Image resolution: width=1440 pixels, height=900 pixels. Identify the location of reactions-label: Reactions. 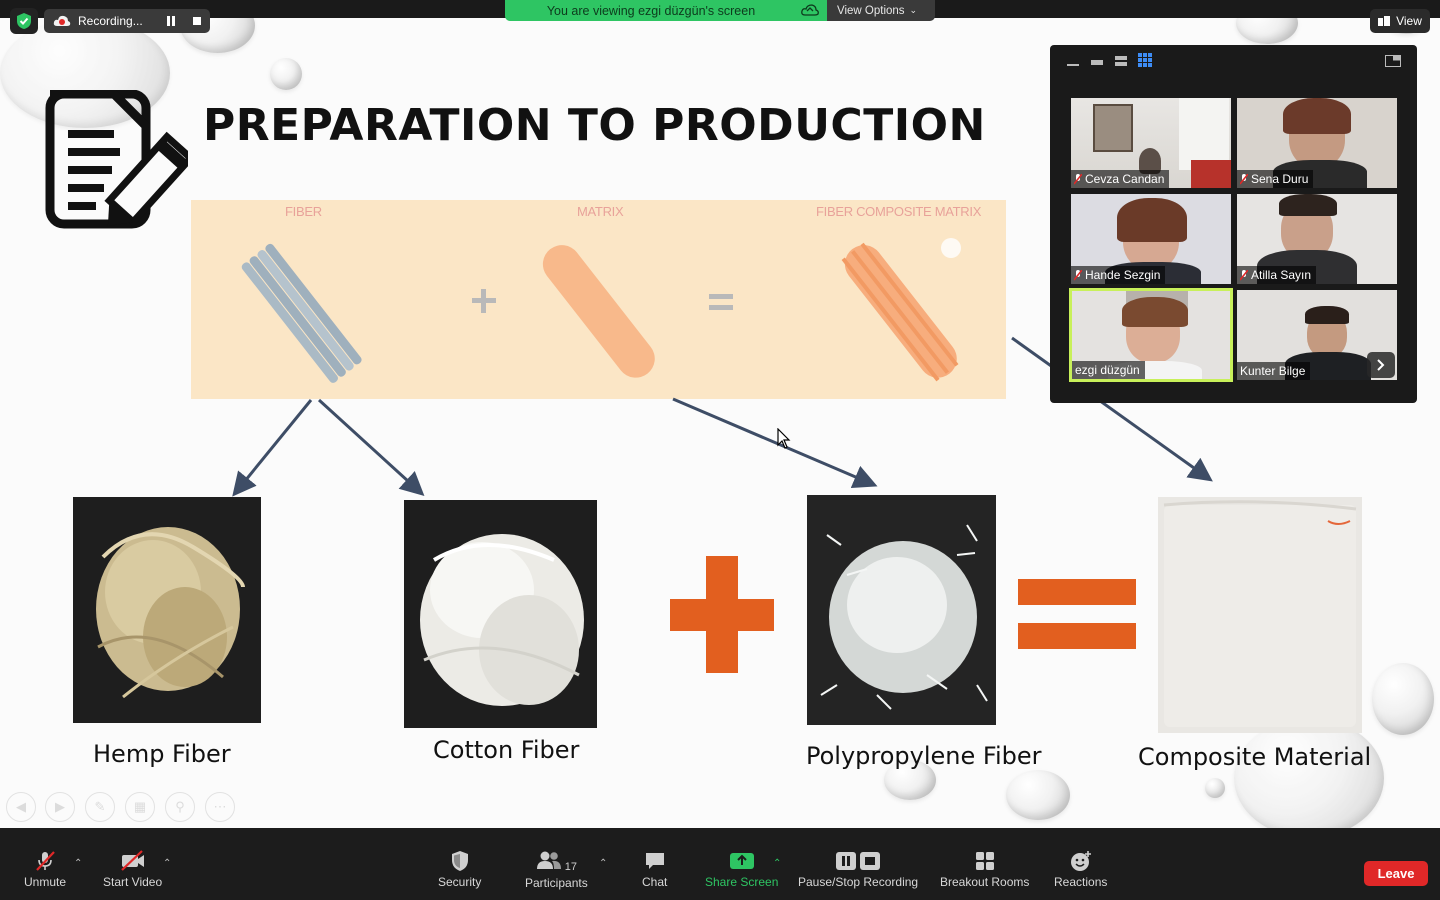
(1081, 882).